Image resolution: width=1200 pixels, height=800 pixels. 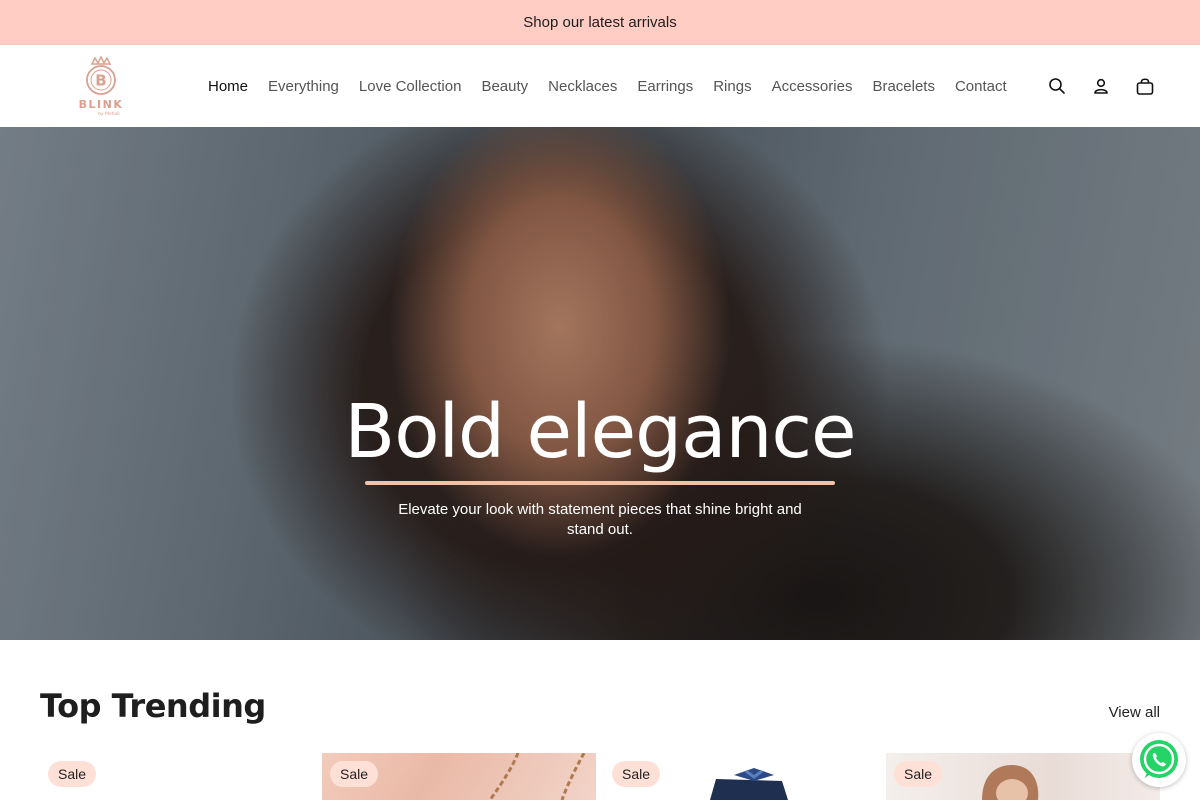 I want to click on account-icon, so click(x=1101, y=86).